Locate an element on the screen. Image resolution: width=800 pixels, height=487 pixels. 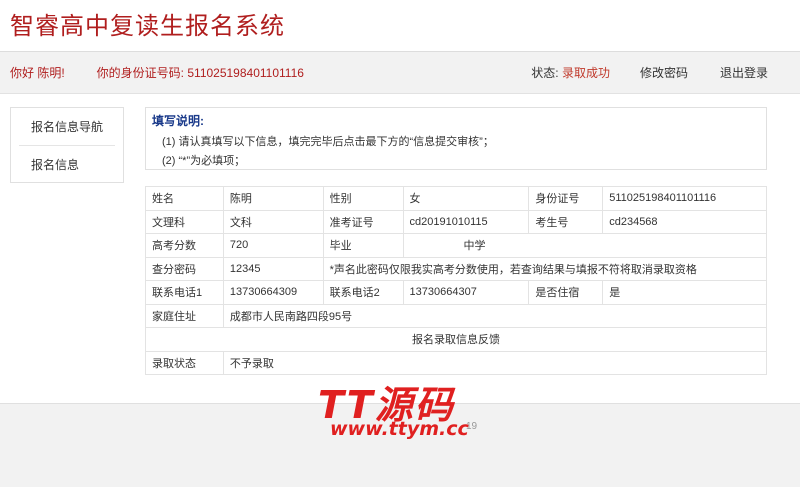
field-label: 姓名 is located at coordinates (184, 198).